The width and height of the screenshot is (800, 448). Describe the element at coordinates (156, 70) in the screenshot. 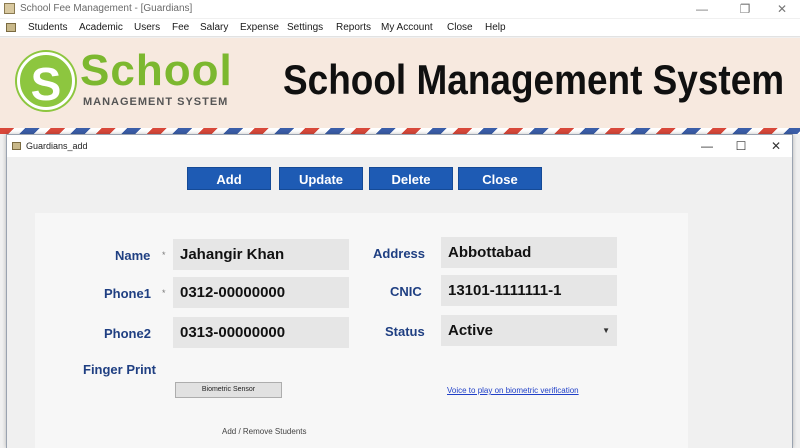

I see `logo-wordmark: School` at that location.